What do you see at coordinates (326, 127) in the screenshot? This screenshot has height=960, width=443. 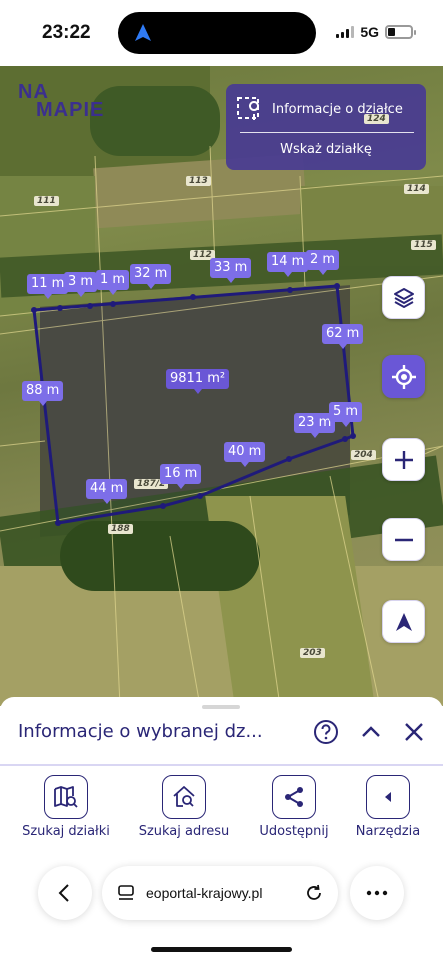 I see `parcel-info-panel: Informacje o działce Wskaż działkę` at bounding box center [326, 127].